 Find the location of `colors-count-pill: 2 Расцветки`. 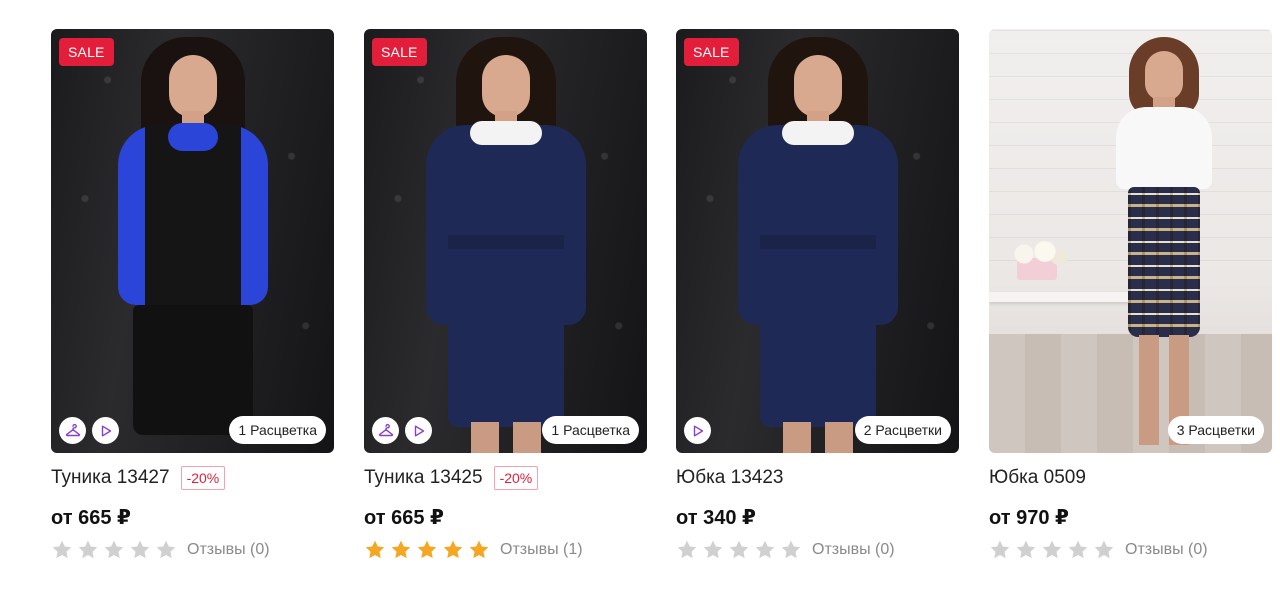

colors-count-pill: 2 Расцветки is located at coordinates (902, 430).